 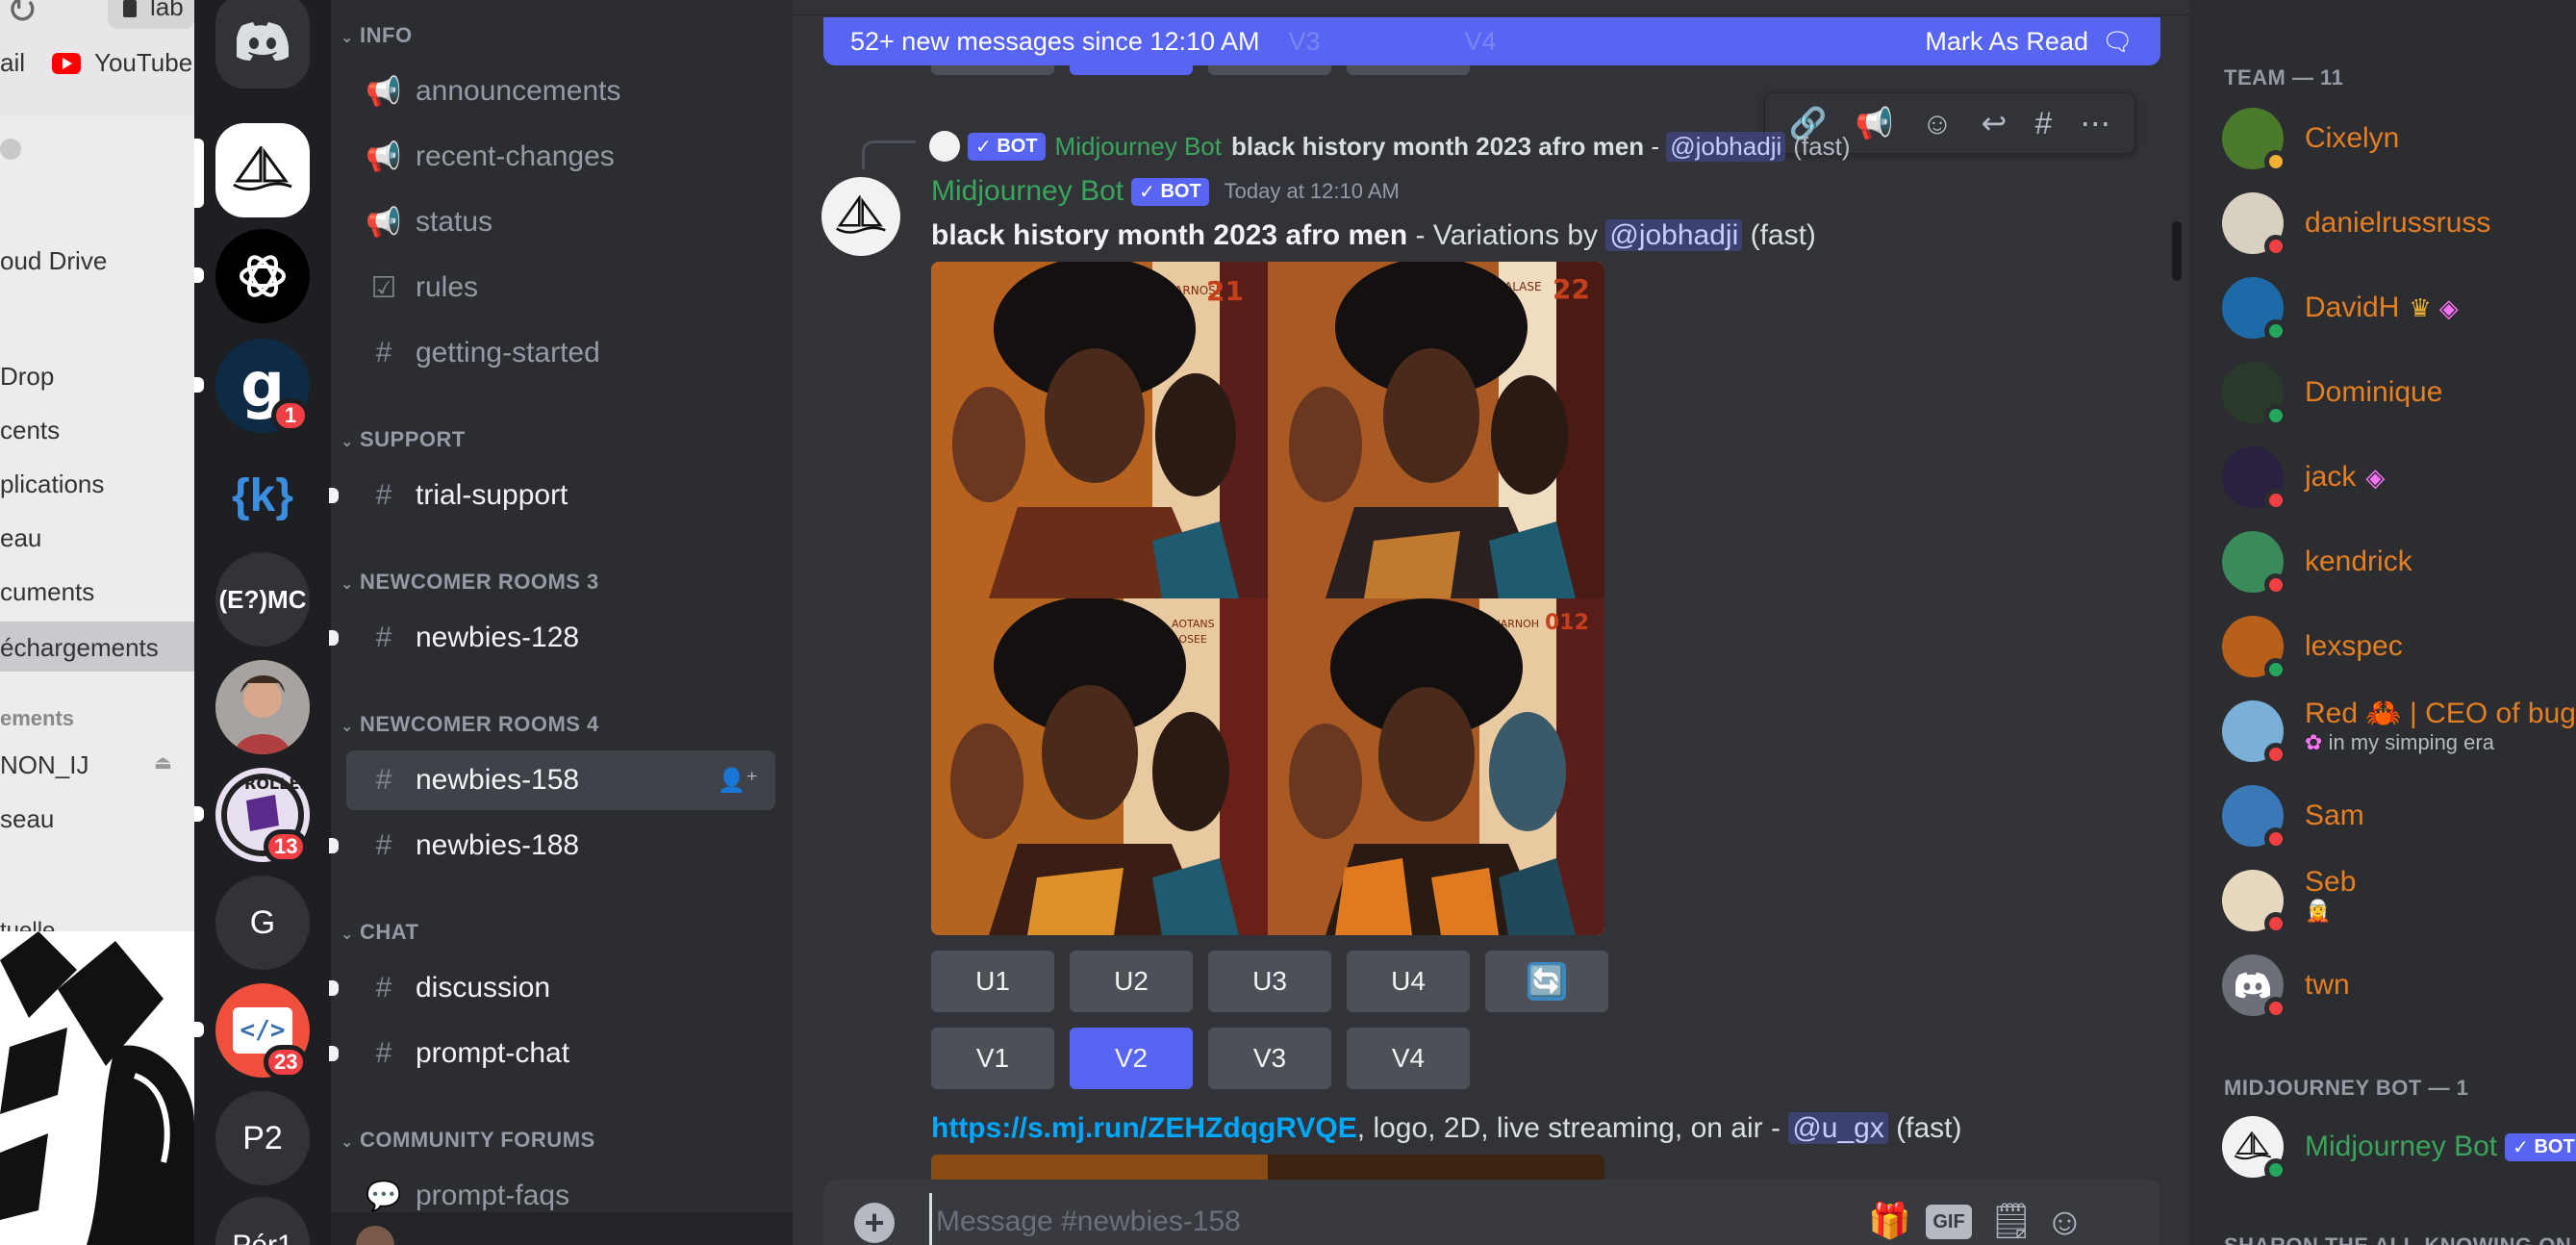 I want to click on message-mention: @jobhadji, so click(x=1674, y=235).